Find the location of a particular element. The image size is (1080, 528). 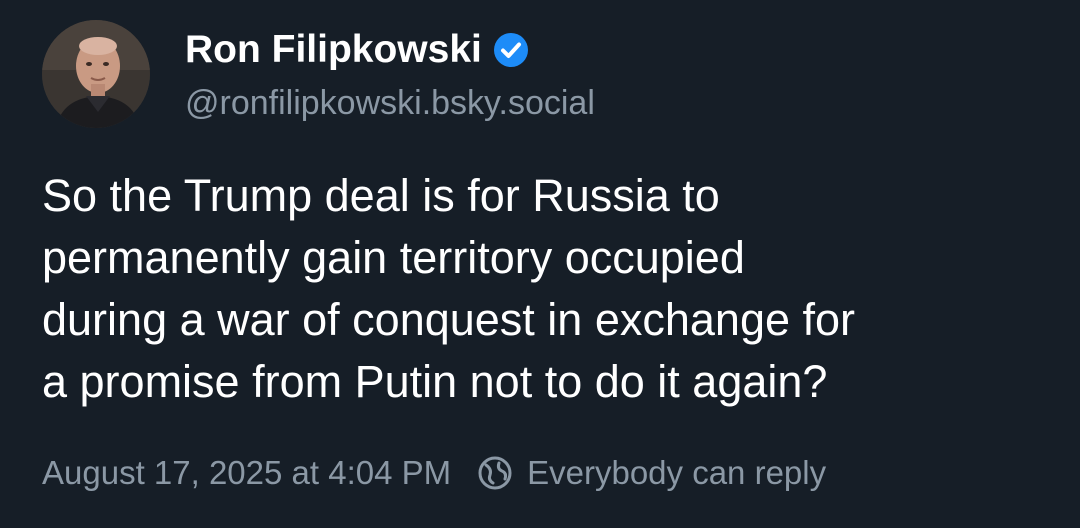

author-display-name: Ron Filipkowski is located at coordinates (333, 50).